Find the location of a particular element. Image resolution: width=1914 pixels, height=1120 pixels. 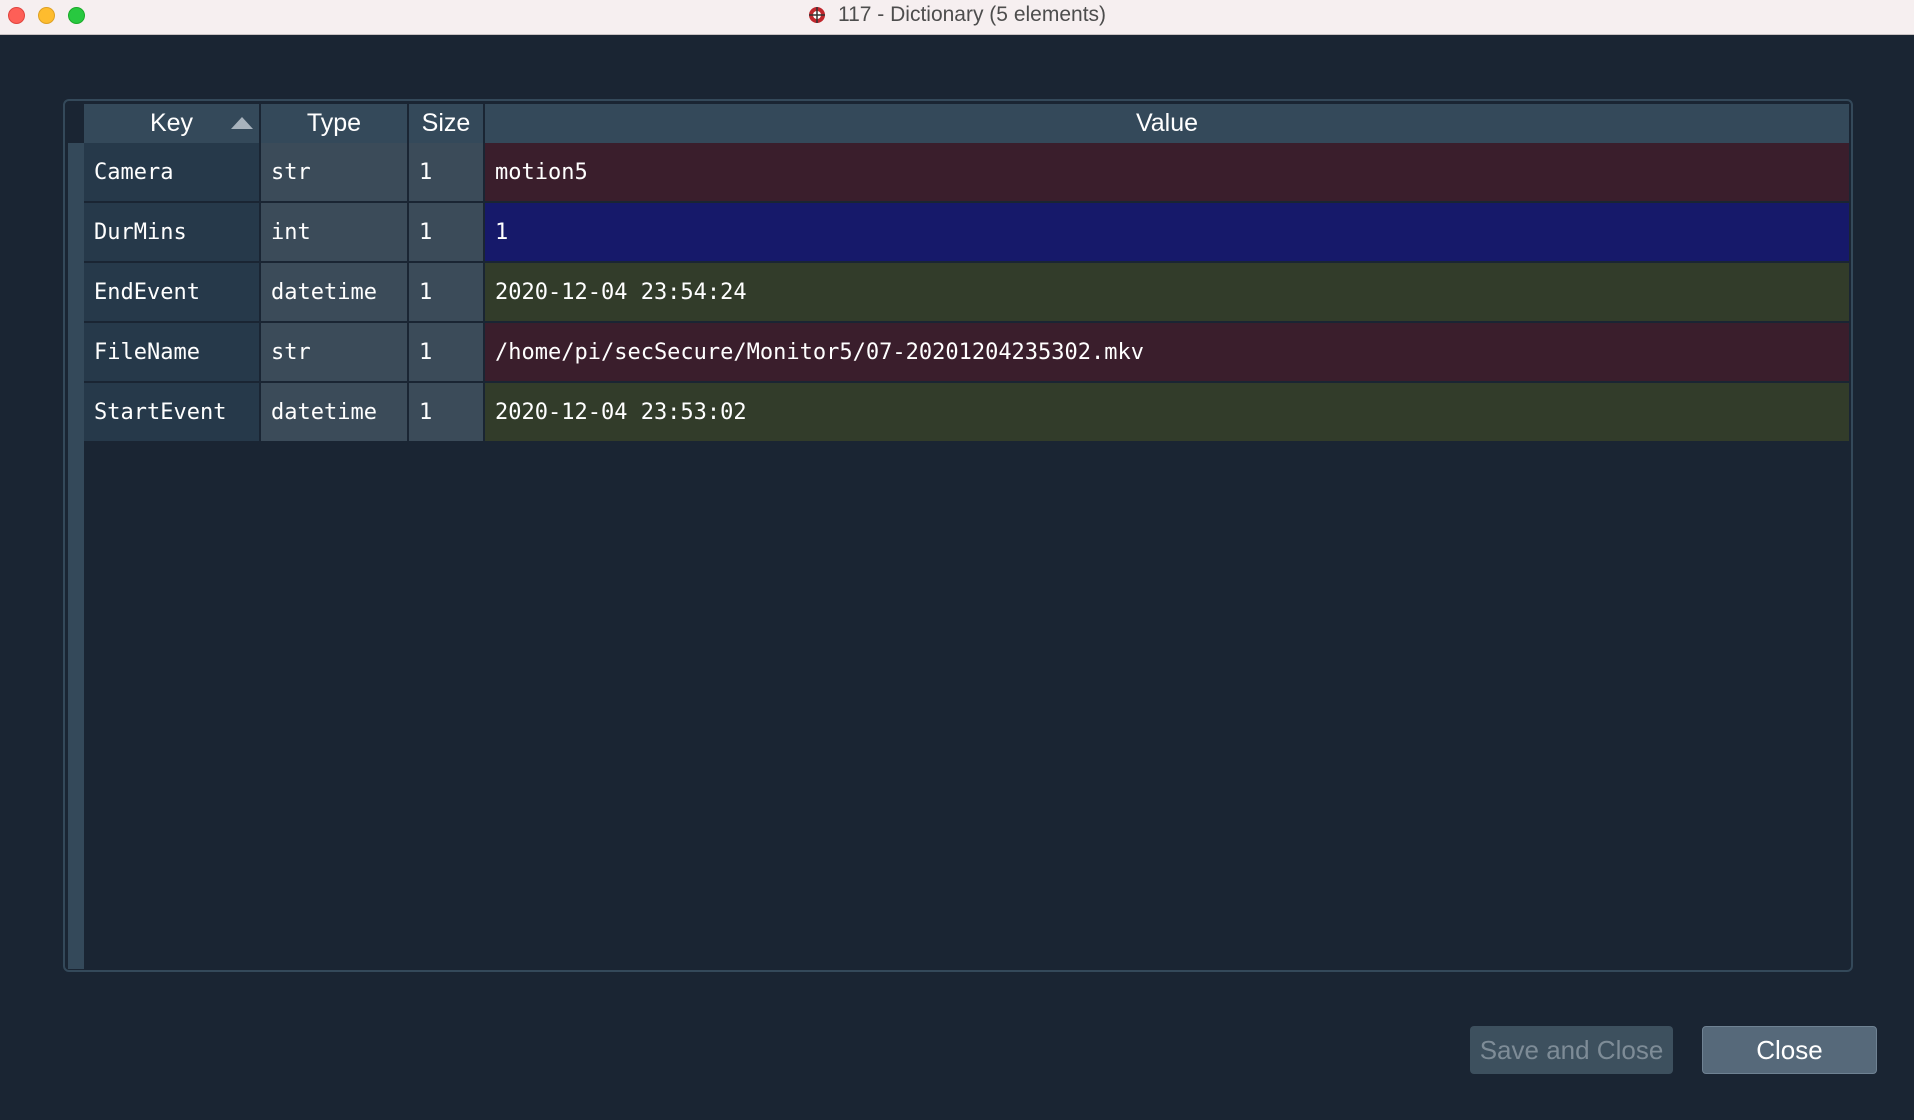

key-cell: EndEvent is located at coordinates (172, 292).